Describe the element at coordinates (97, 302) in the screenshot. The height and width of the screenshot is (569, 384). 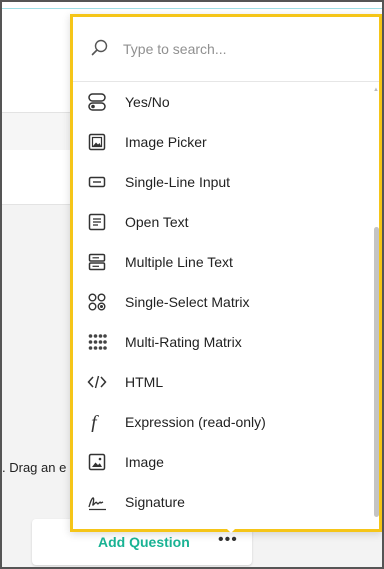
I see `radio-matrix-icon` at that location.